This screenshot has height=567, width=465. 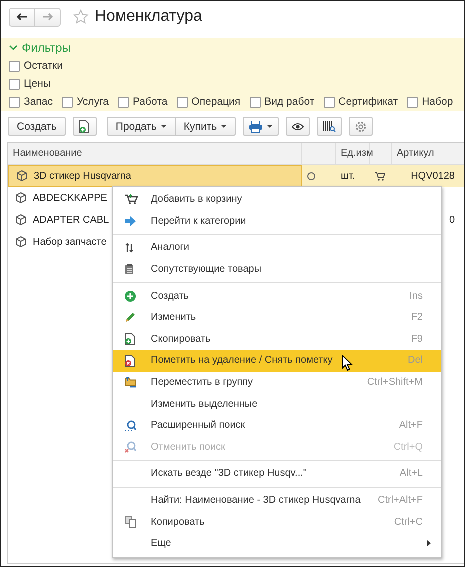 I want to click on checkbox-label: Запас, so click(x=38, y=102).